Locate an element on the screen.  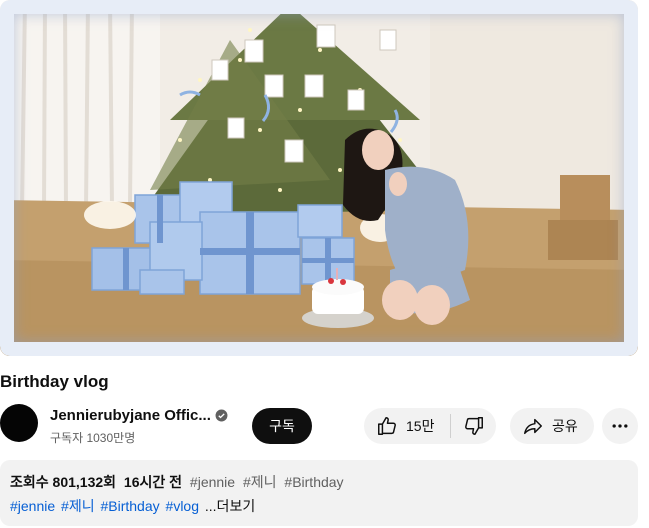
more-horizontal-icon is located at coordinates (620, 426).